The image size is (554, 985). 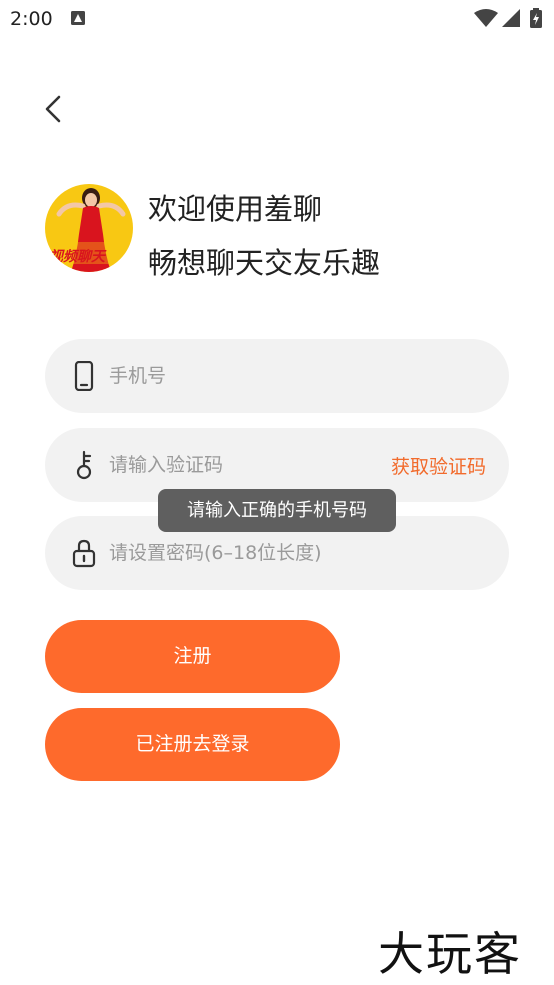 I want to click on go-login-button: 已注册去登录, so click(x=192, y=744).